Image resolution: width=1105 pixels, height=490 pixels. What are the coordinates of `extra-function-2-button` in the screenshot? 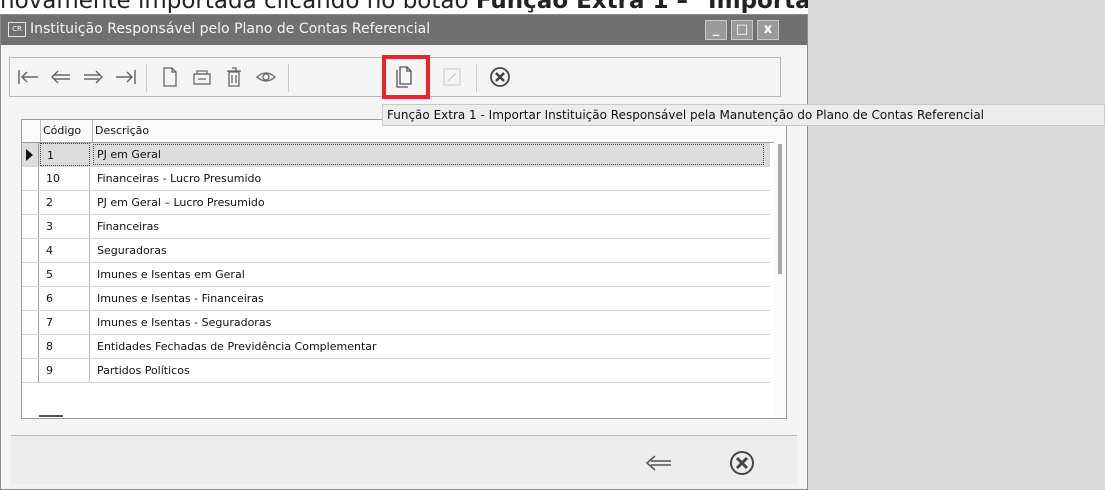 It's located at (452, 77).